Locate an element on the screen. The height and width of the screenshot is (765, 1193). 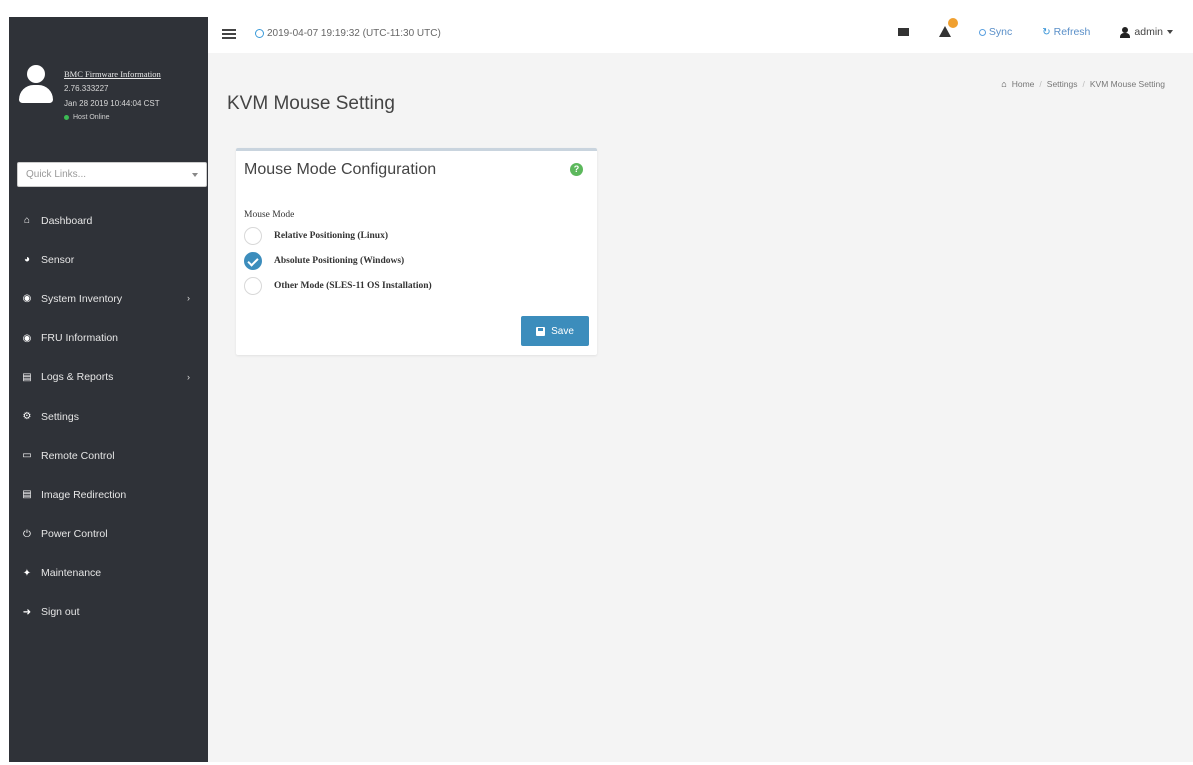
breadcrumb-home: Home is located at coordinates (1023, 84).